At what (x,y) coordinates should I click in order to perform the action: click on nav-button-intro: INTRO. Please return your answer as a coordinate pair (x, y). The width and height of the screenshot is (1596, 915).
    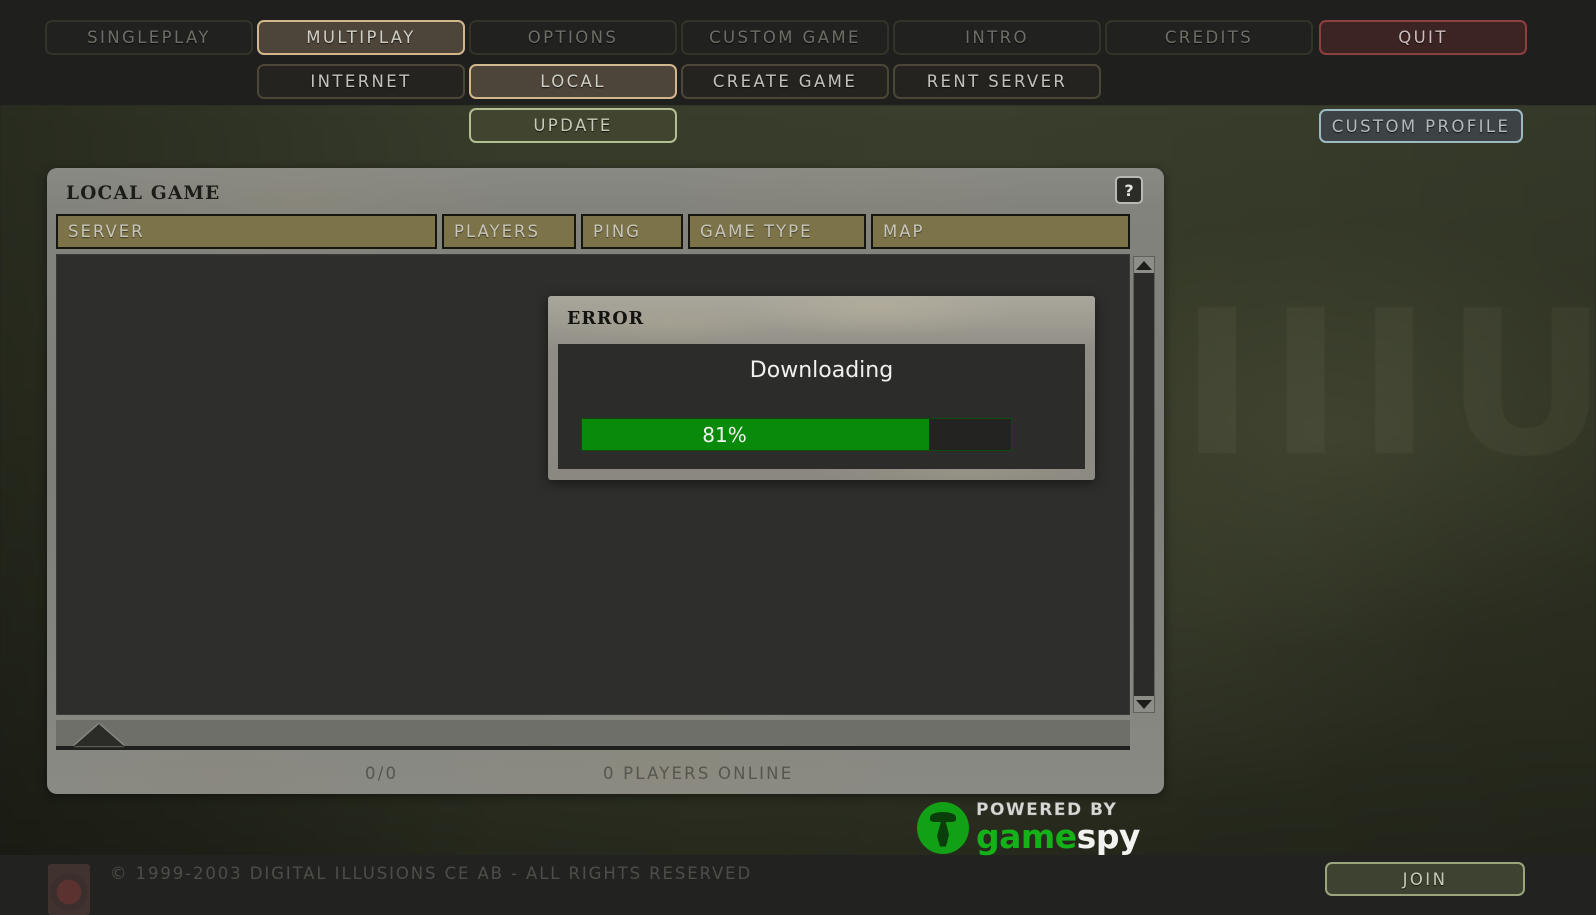
    Looking at the image, I should click on (997, 37).